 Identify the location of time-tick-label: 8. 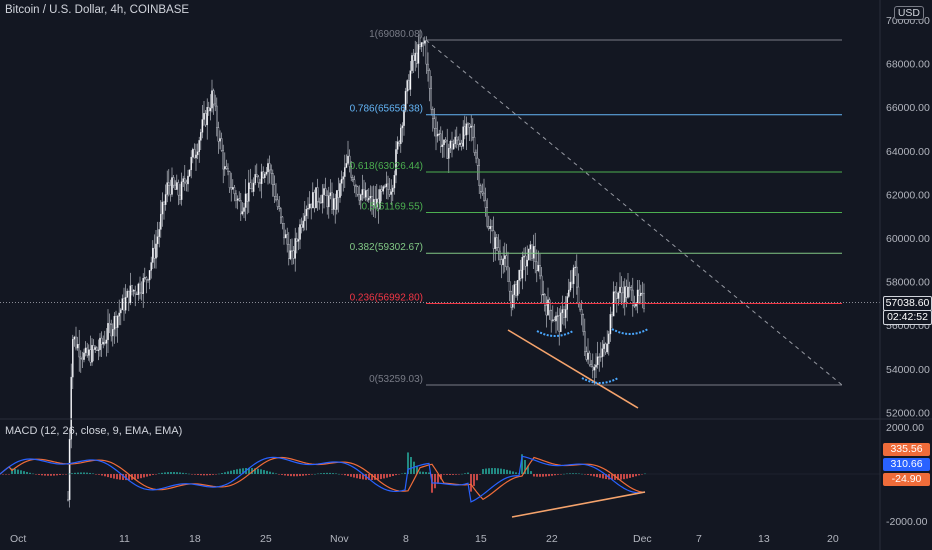
(406, 539).